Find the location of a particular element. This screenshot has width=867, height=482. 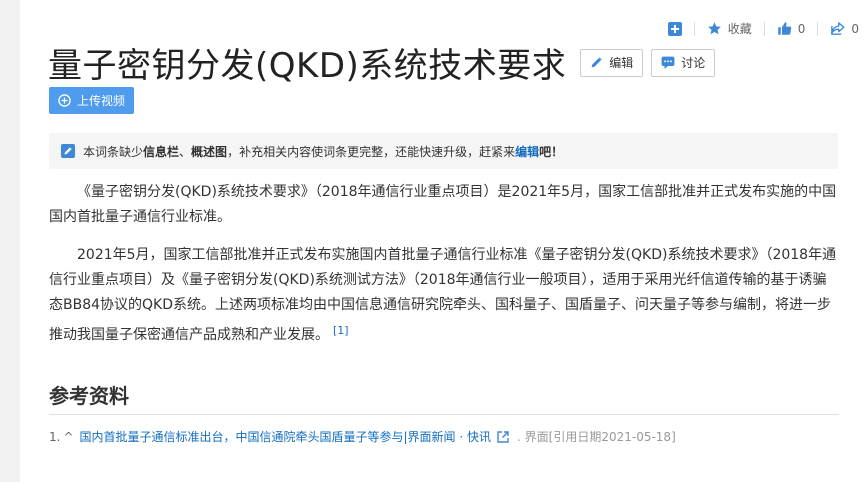

reference-marker: [1] is located at coordinates (341, 330).